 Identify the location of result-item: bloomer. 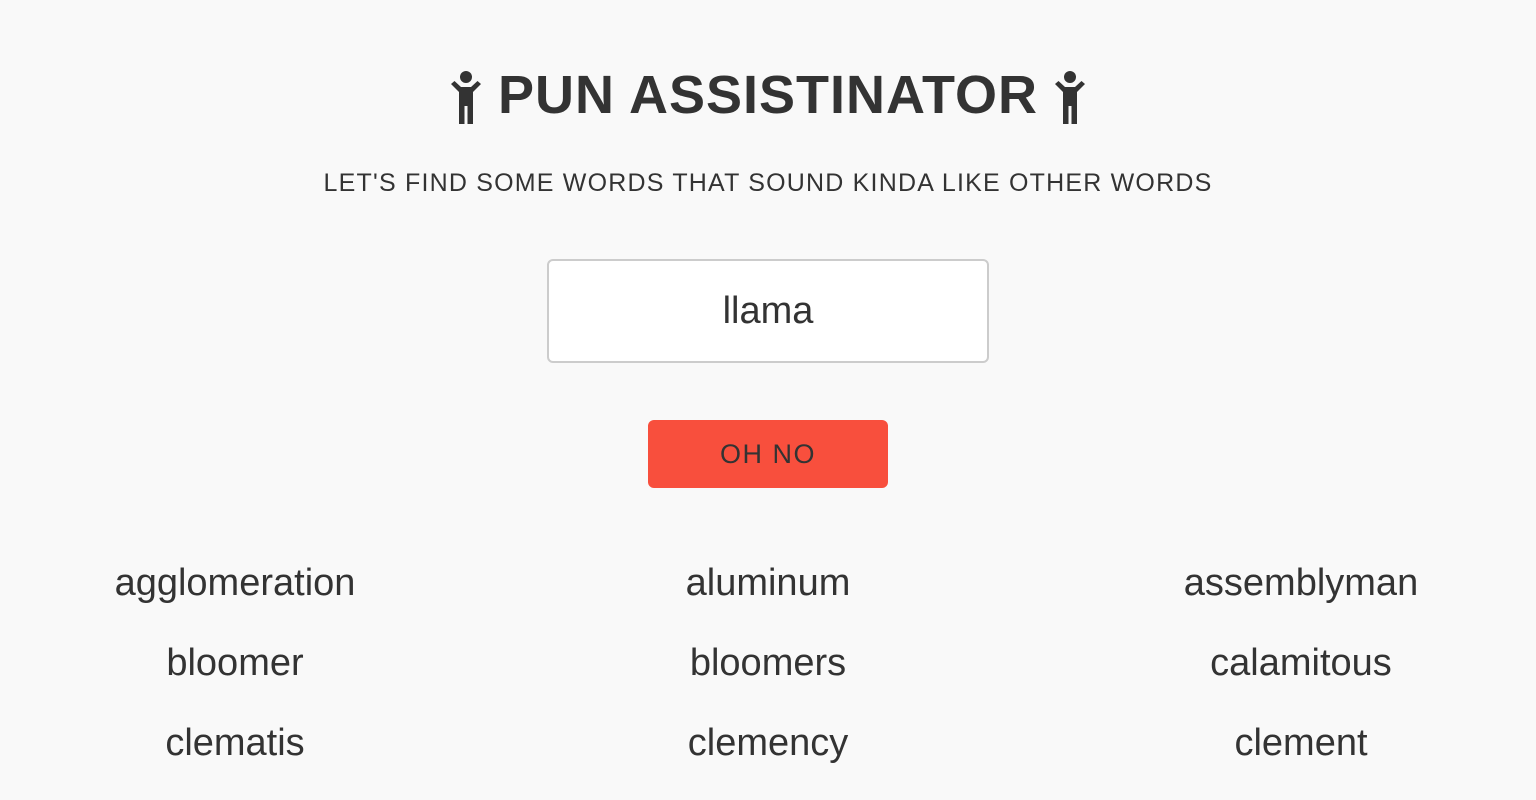
(235, 663).